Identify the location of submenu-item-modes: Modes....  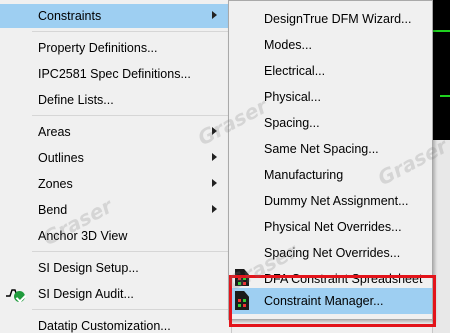
(330, 45).